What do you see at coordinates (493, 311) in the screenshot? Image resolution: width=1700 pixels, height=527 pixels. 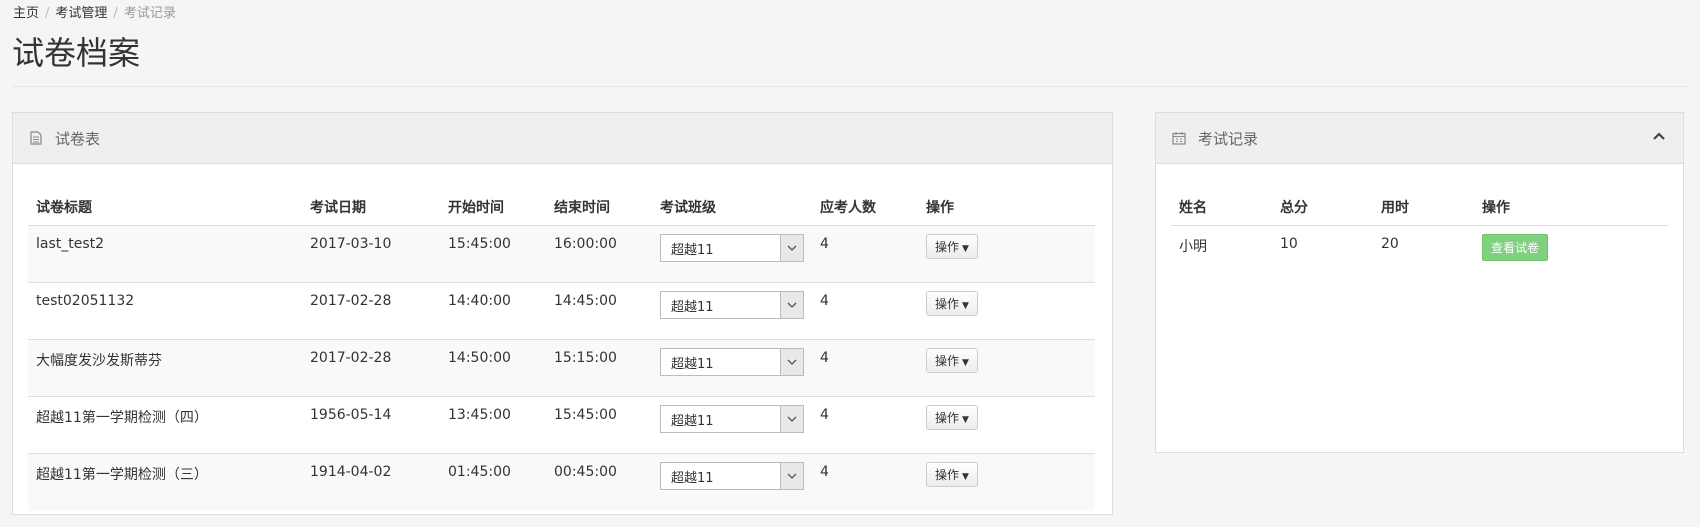 I see `paper-start: 14:40:00` at bounding box center [493, 311].